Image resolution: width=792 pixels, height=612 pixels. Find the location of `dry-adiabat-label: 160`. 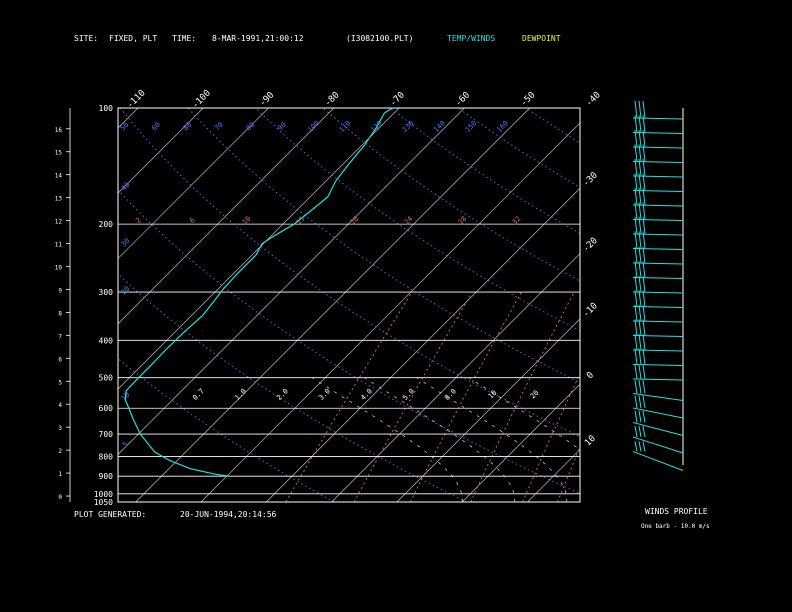

dry-adiabat-label: 160 is located at coordinates (502, 126).